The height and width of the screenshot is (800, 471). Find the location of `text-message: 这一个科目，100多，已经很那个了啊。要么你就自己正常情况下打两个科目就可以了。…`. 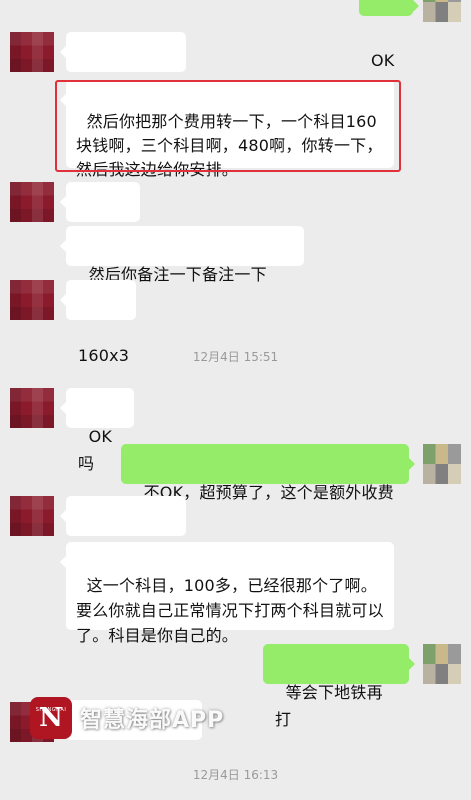

text-message: 这一个科目，100多，已经很那个了啊。要么你就自己正常情况下打两个科目就可以了。… is located at coordinates (227, 593).